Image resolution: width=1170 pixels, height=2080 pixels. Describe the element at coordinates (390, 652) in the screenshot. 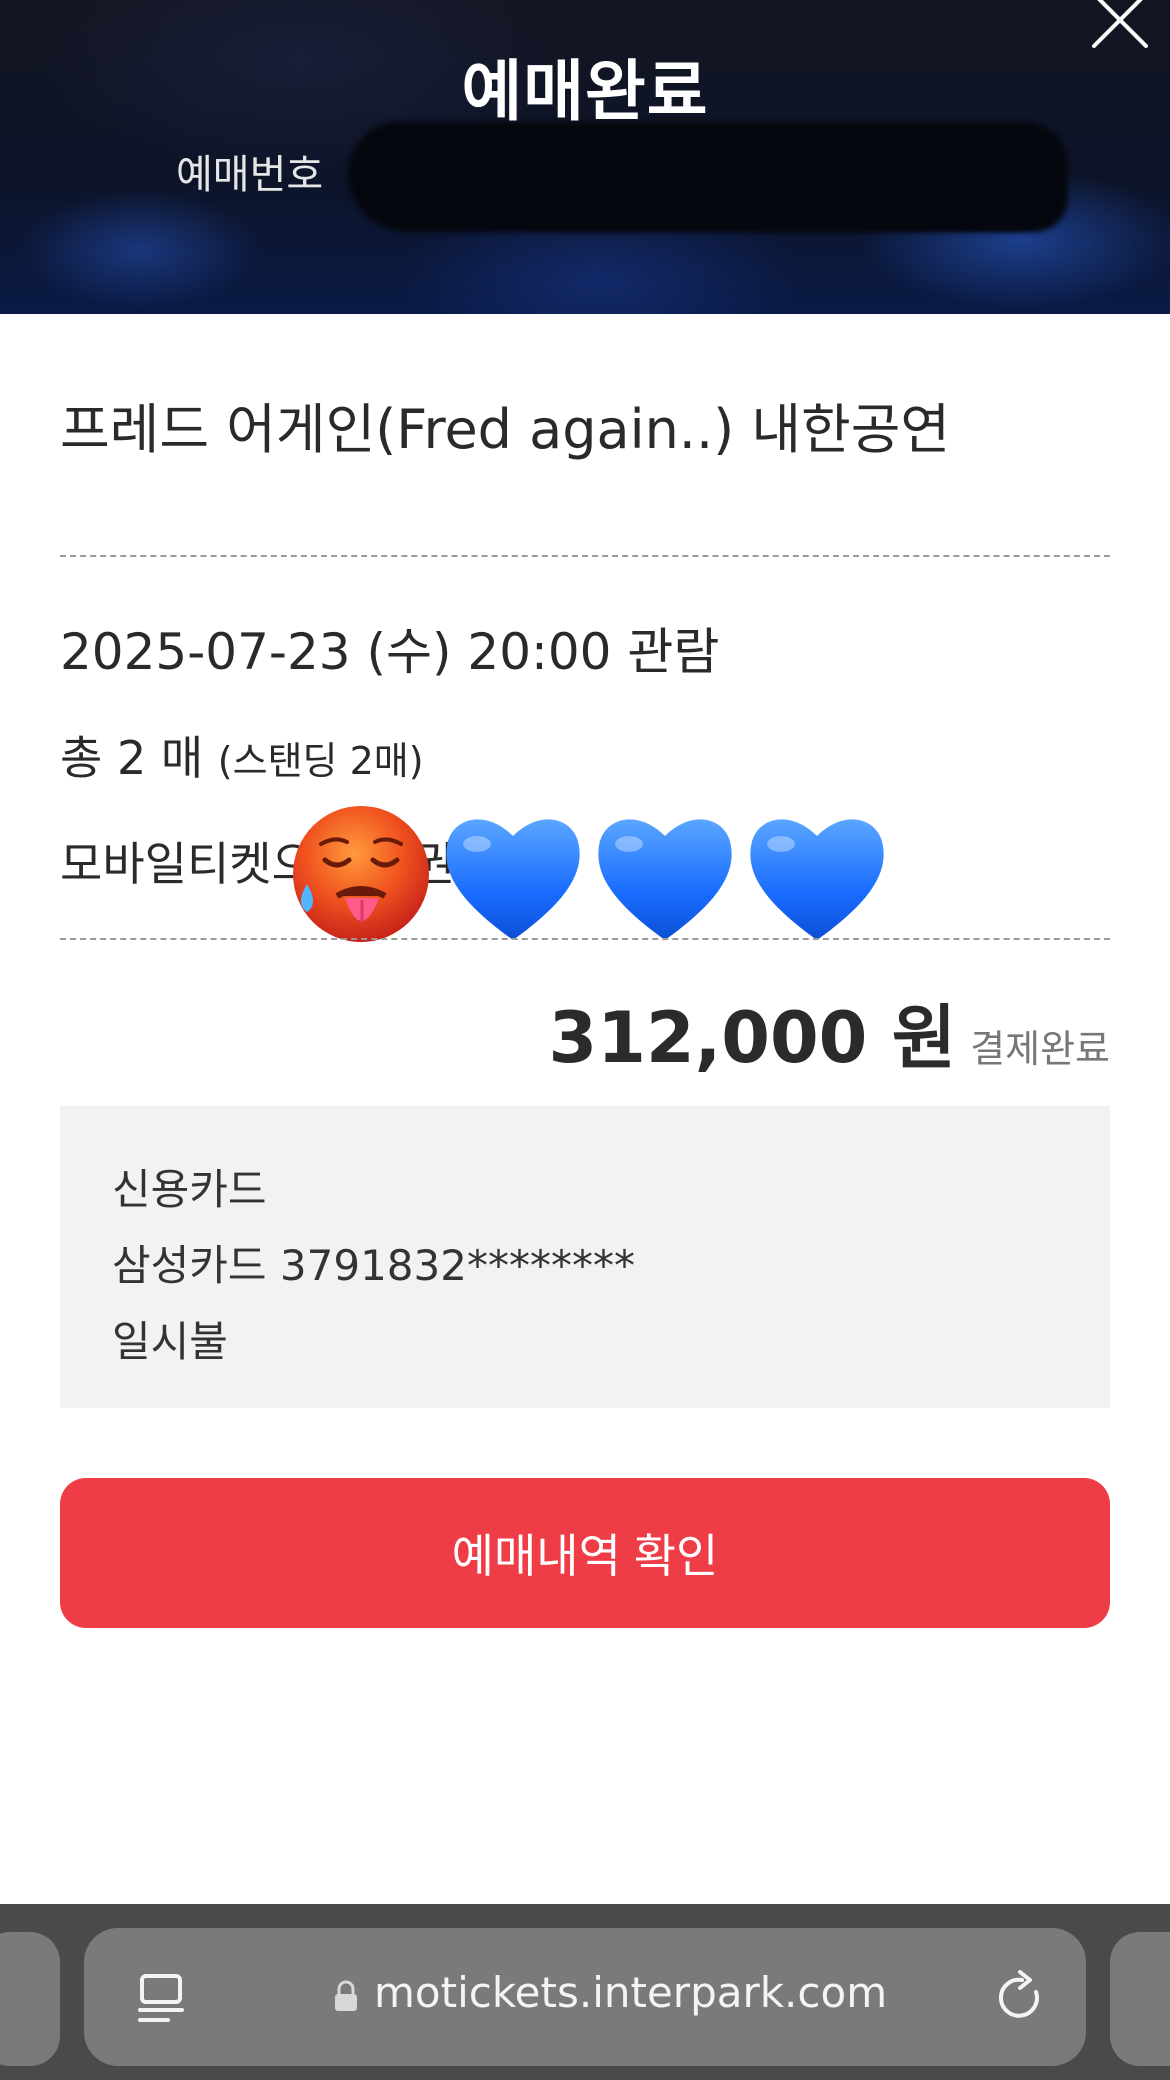

I see `performance-date: 2025-07-23 (수) 20:00 관람` at that location.